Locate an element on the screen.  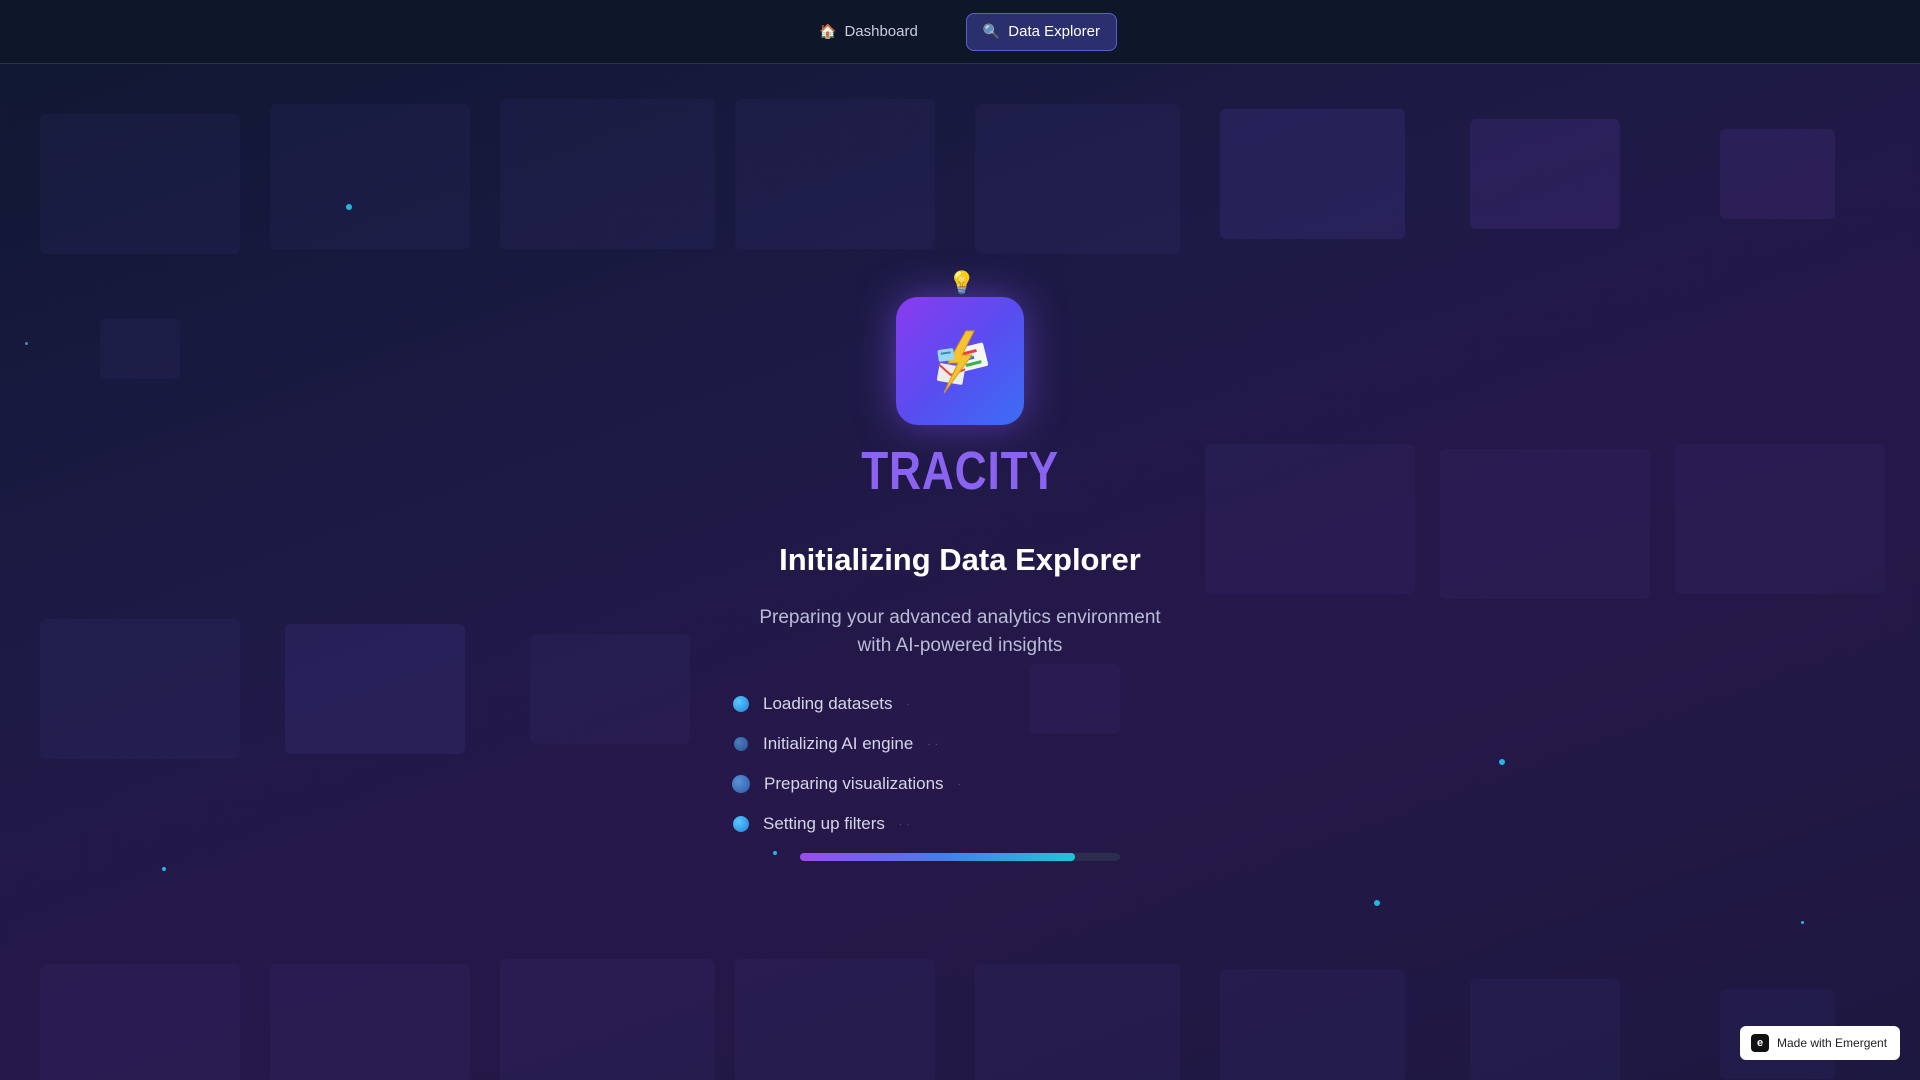
logo-illustration-icon is located at coordinates (962, 362).